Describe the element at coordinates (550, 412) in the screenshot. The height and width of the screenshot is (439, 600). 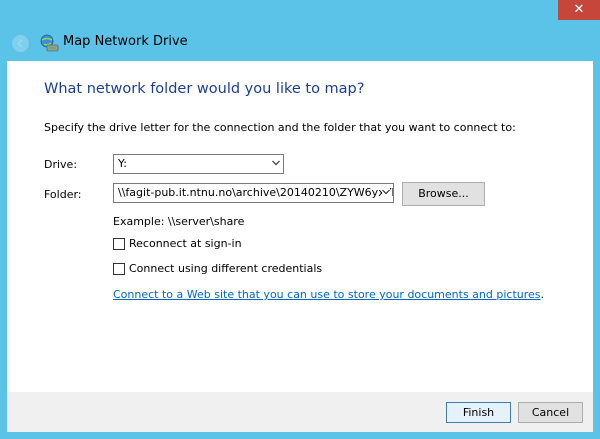
I see `cancel-button: Cancel` at that location.